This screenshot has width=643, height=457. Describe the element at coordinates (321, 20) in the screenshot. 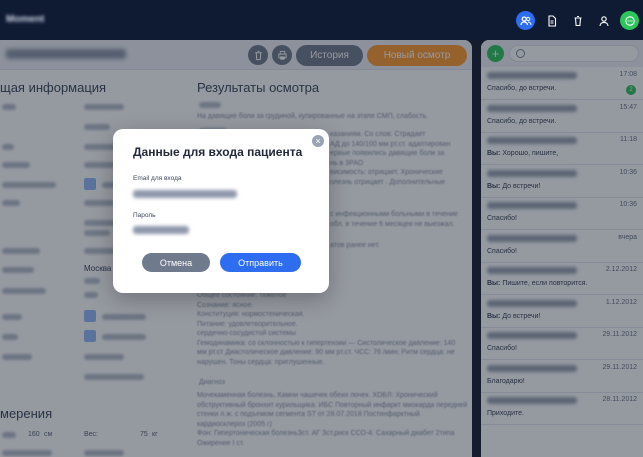

I see `top-bar: Moment` at that location.